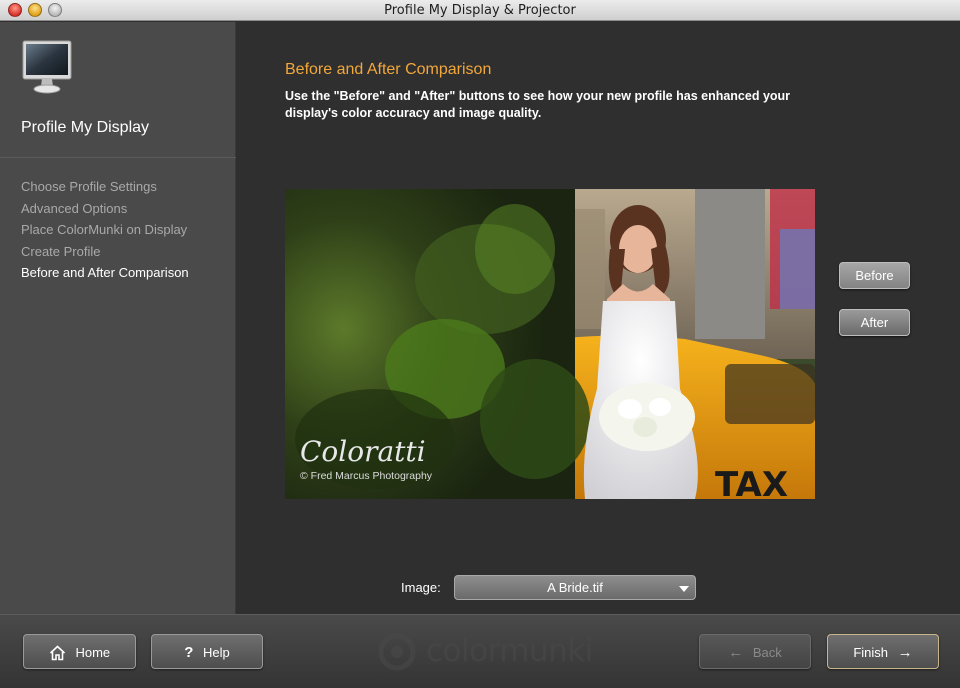 This screenshot has height=688, width=960. I want to click on help-button-label: Help, so click(216, 653).